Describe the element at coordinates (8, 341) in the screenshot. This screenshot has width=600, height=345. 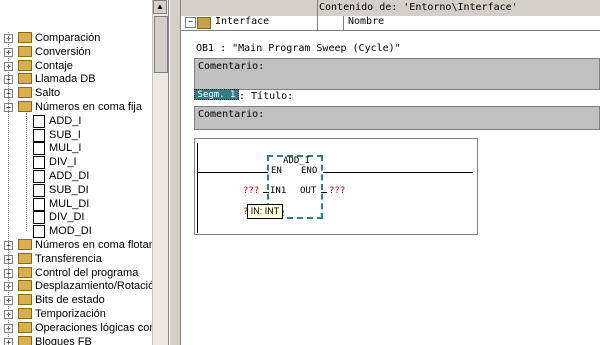
I see `expand-icon: +` at that location.